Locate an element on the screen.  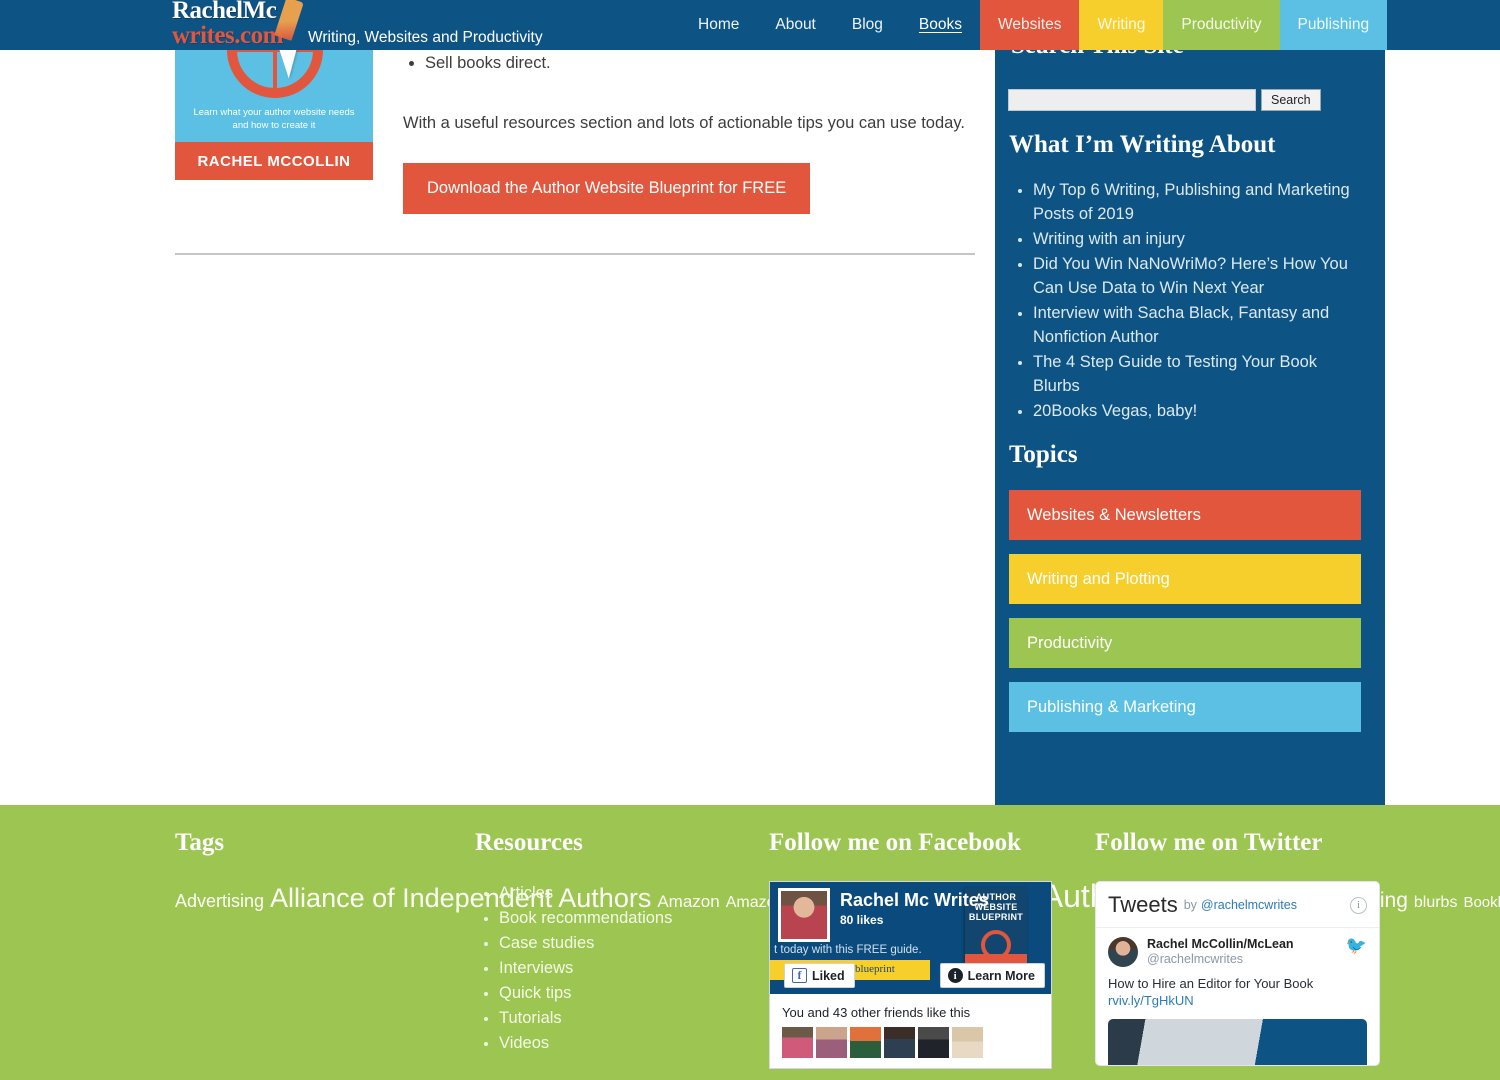
twitter-display-name: Rachel McCollin/McLean is located at coordinates (1220, 944).